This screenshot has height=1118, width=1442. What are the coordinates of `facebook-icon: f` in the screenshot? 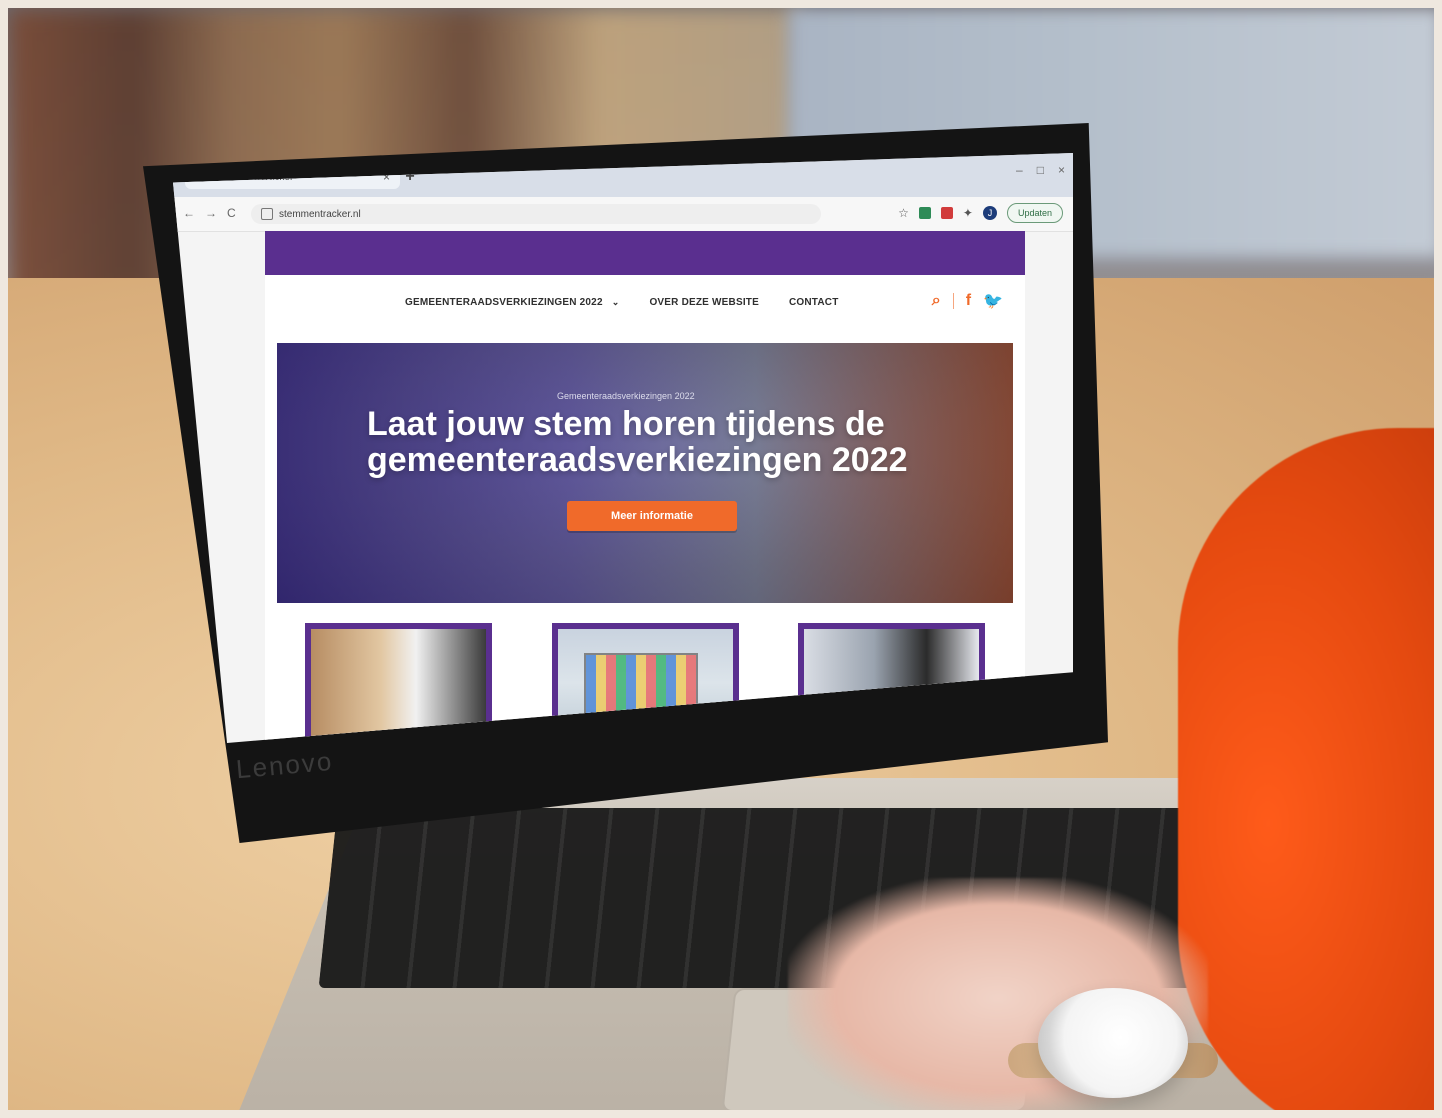 It's located at (968, 301).